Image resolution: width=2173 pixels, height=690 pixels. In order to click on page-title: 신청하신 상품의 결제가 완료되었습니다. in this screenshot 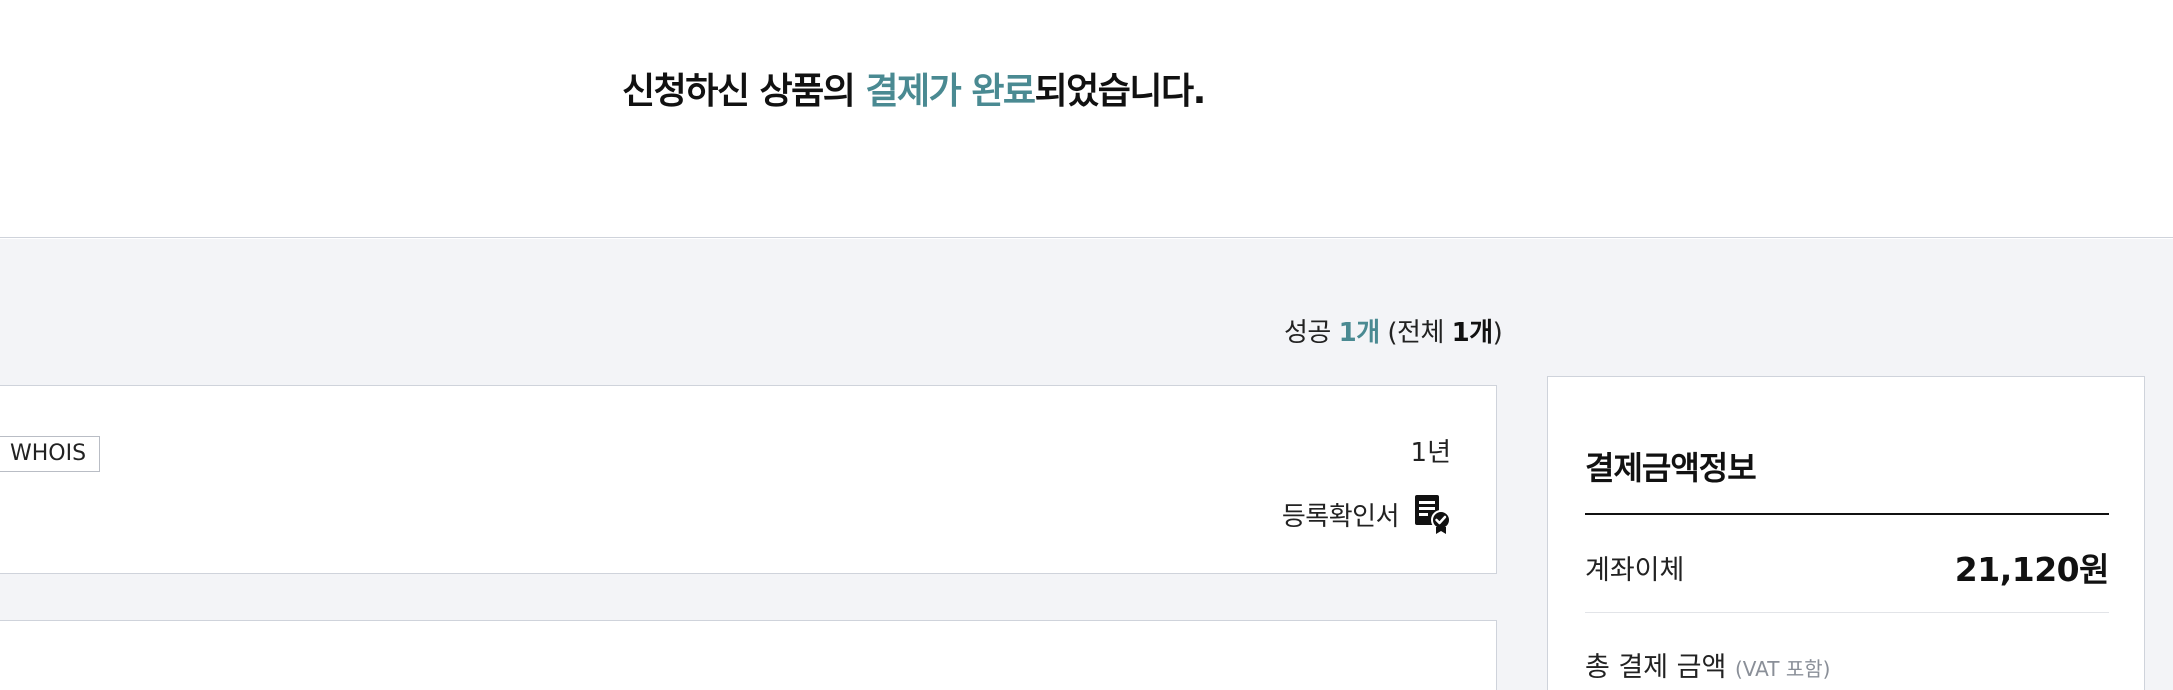, I will do `click(914, 88)`.